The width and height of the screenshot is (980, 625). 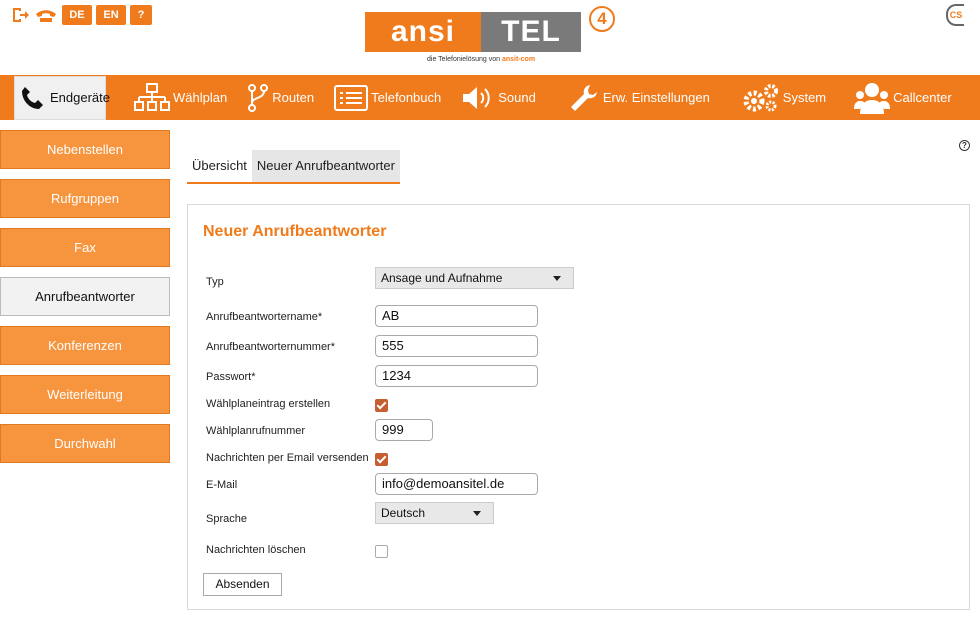 I want to click on speaker-icon, so click(x=478, y=98).